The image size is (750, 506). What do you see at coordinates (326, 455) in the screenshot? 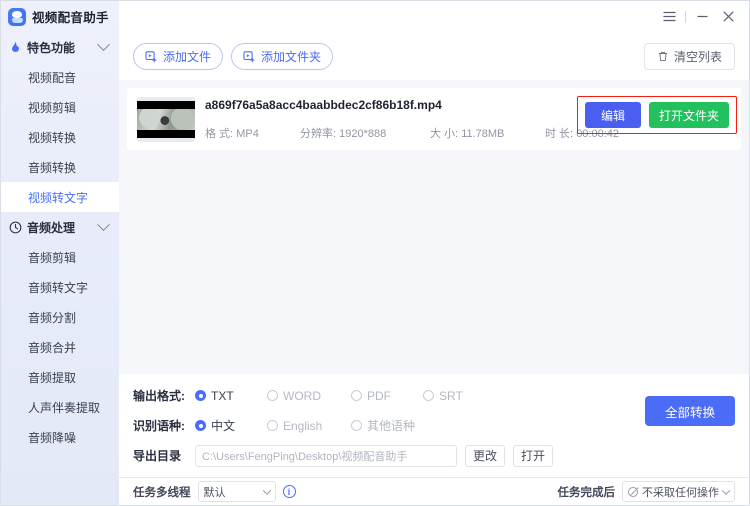
I see `export-dir-input` at bounding box center [326, 455].